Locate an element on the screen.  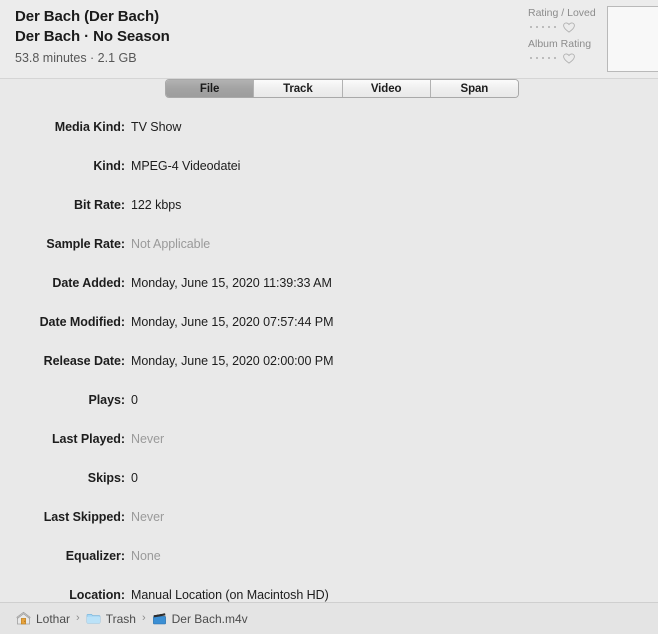
breadcrumb-label-file: Der Bach.m4v is located at coordinates (209, 618).